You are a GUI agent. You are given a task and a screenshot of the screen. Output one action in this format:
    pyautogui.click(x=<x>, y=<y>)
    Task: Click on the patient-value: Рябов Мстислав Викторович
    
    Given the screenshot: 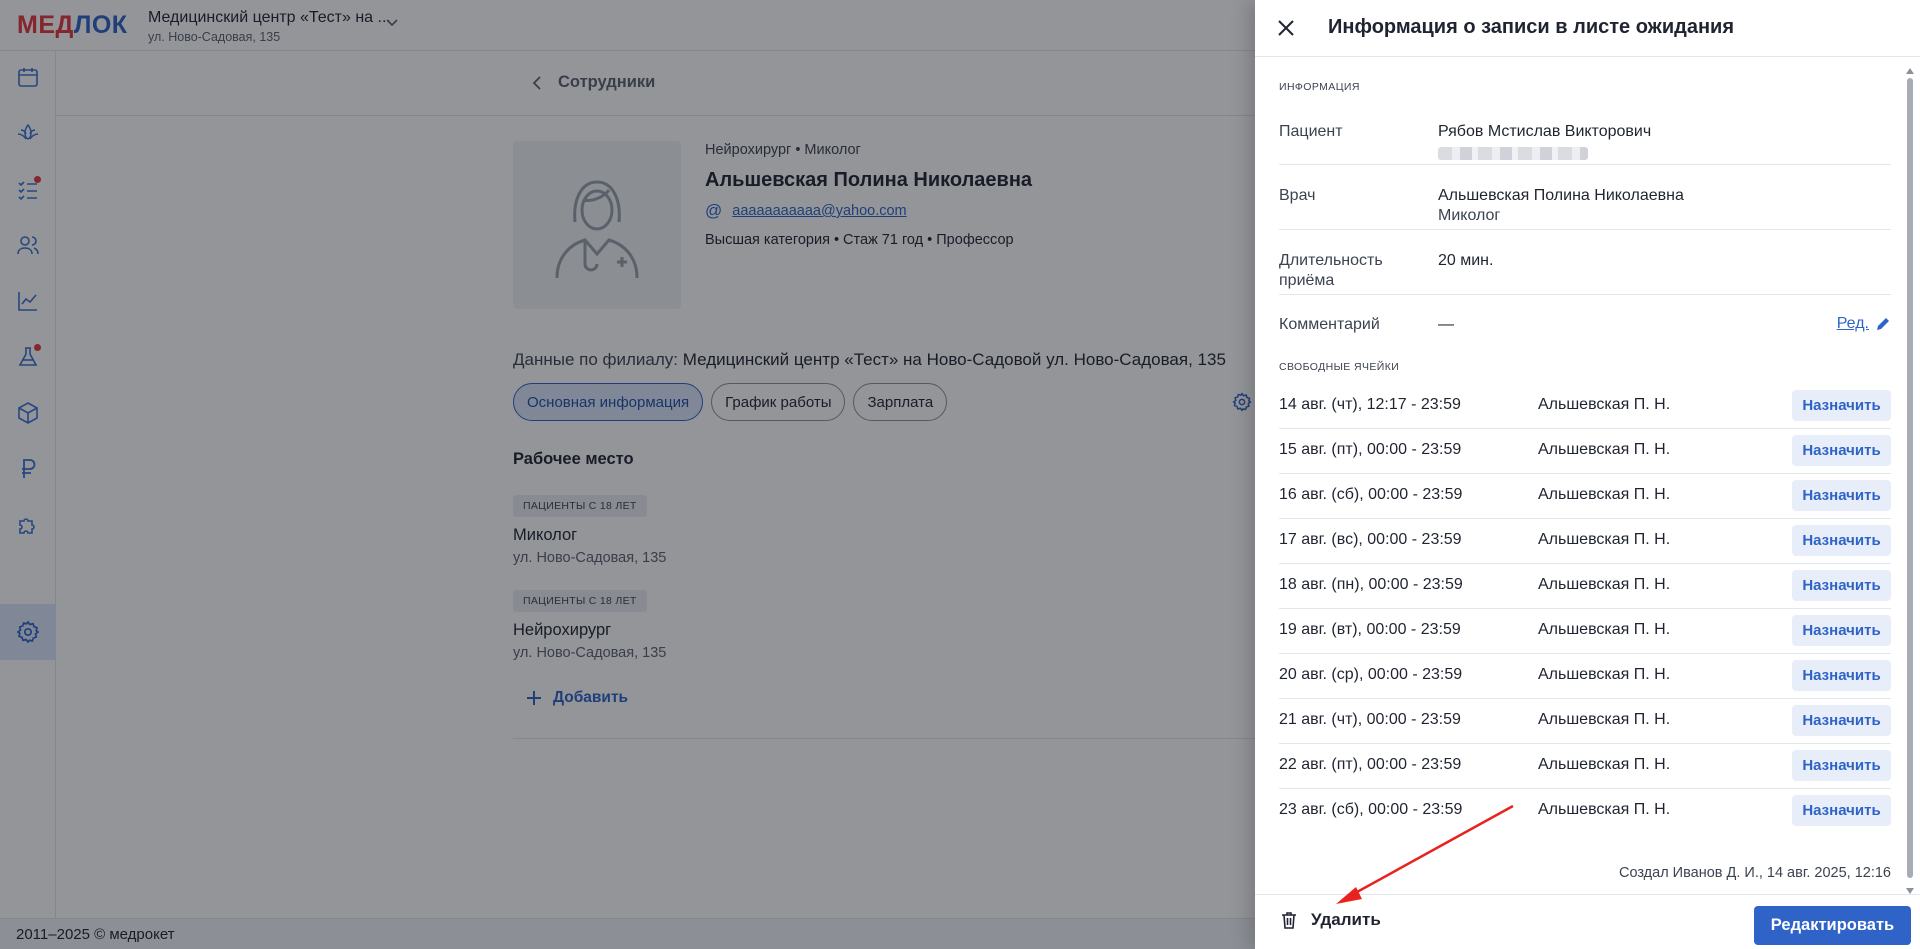 What is the action you would take?
    pyautogui.click(x=1544, y=141)
    